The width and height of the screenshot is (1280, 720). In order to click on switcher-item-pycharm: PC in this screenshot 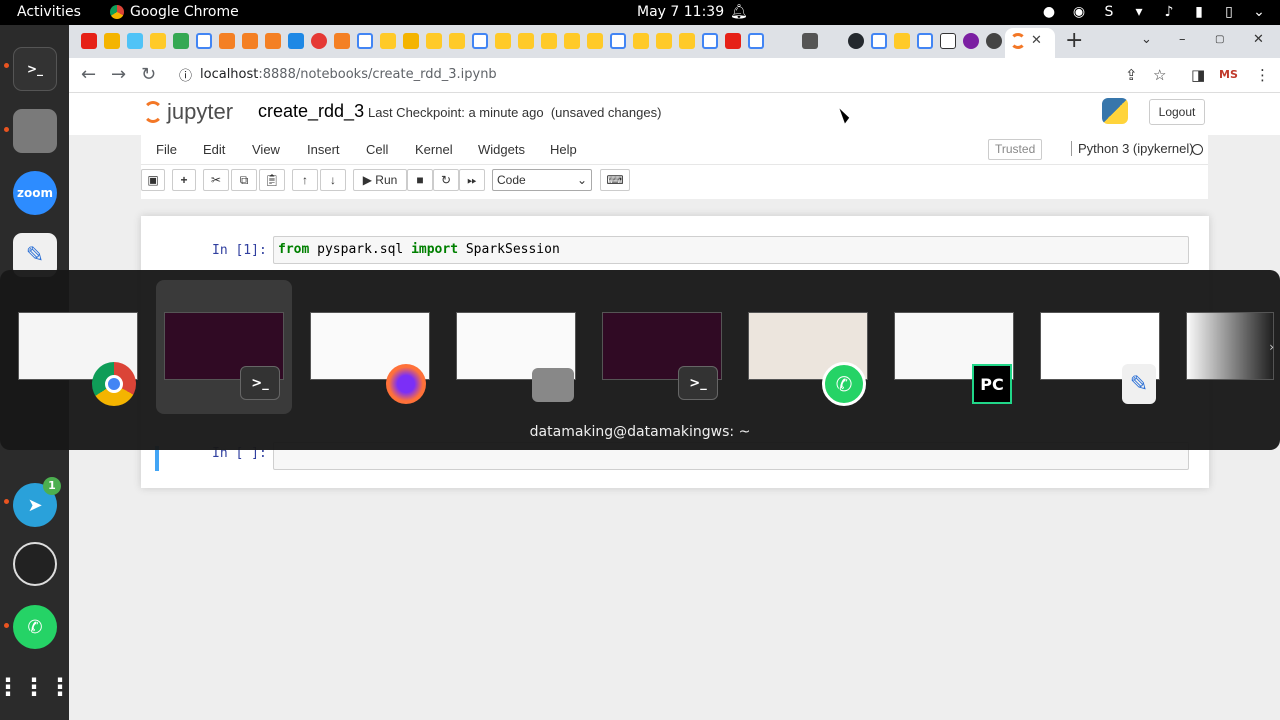, I will do `click(954, 347)`.